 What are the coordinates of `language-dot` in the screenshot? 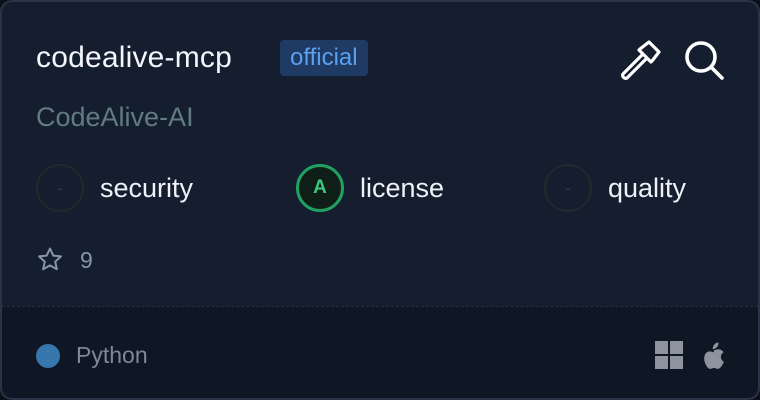 It's located at (48, 356).